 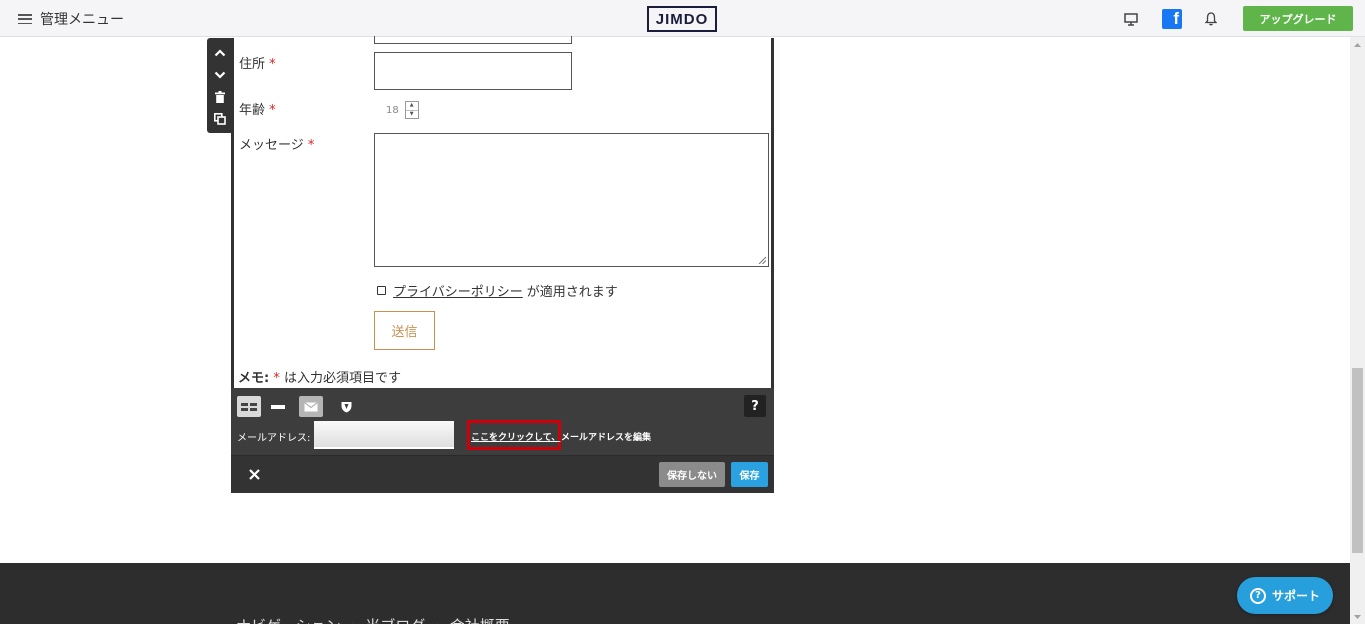 I want to click on scroll-thumb, so click(x=1357, y=460).